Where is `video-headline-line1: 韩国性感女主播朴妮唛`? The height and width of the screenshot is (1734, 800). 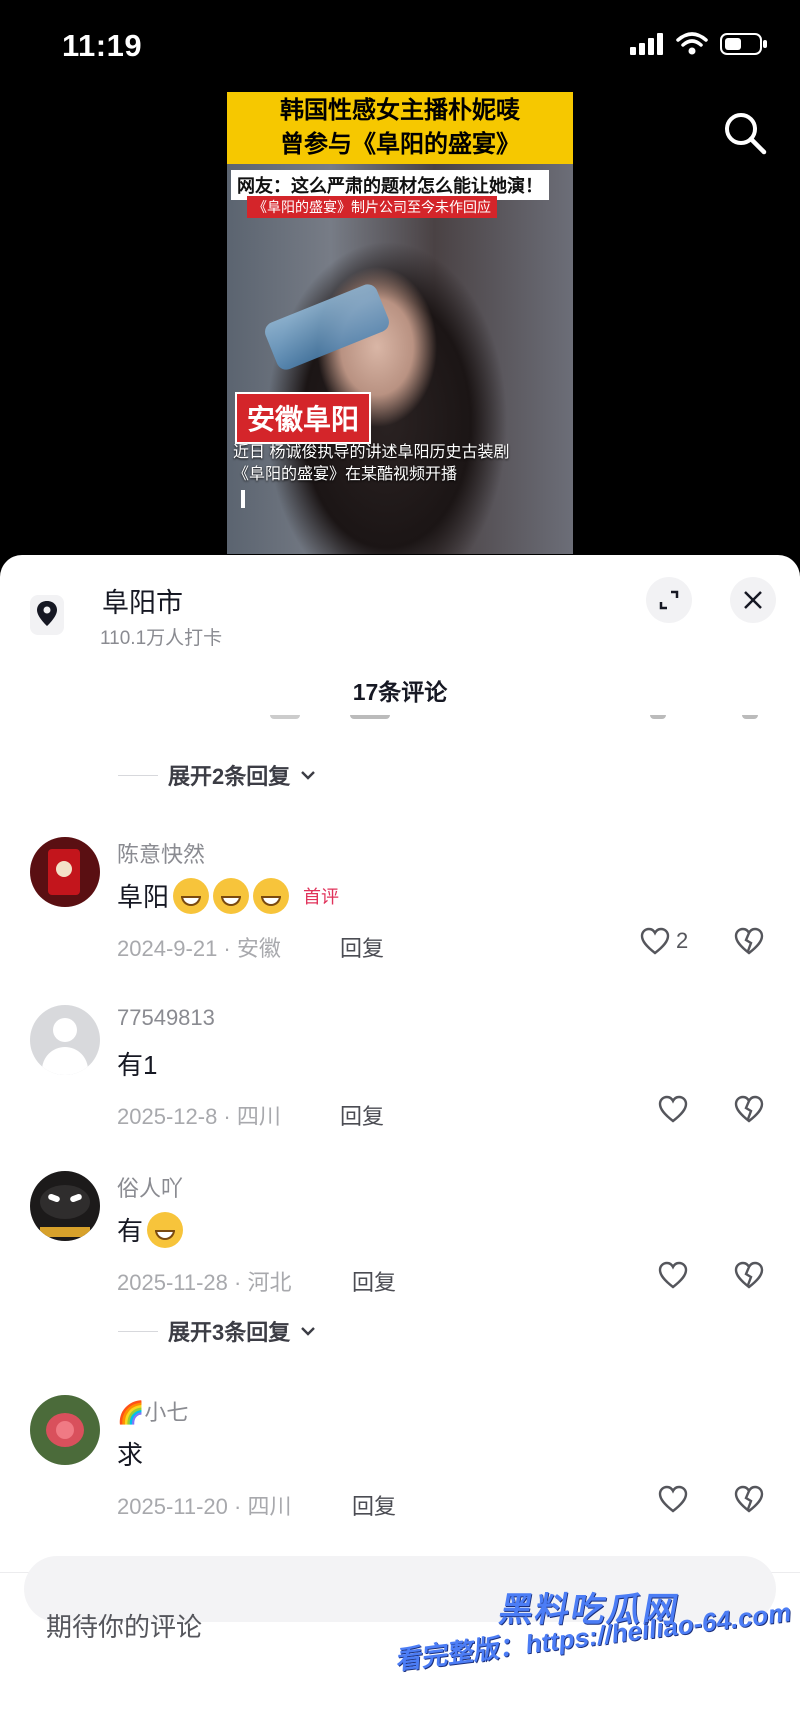 video-headline-line1: 韩国性感女主播朴妮唛 is located at coordinates (400, 110).